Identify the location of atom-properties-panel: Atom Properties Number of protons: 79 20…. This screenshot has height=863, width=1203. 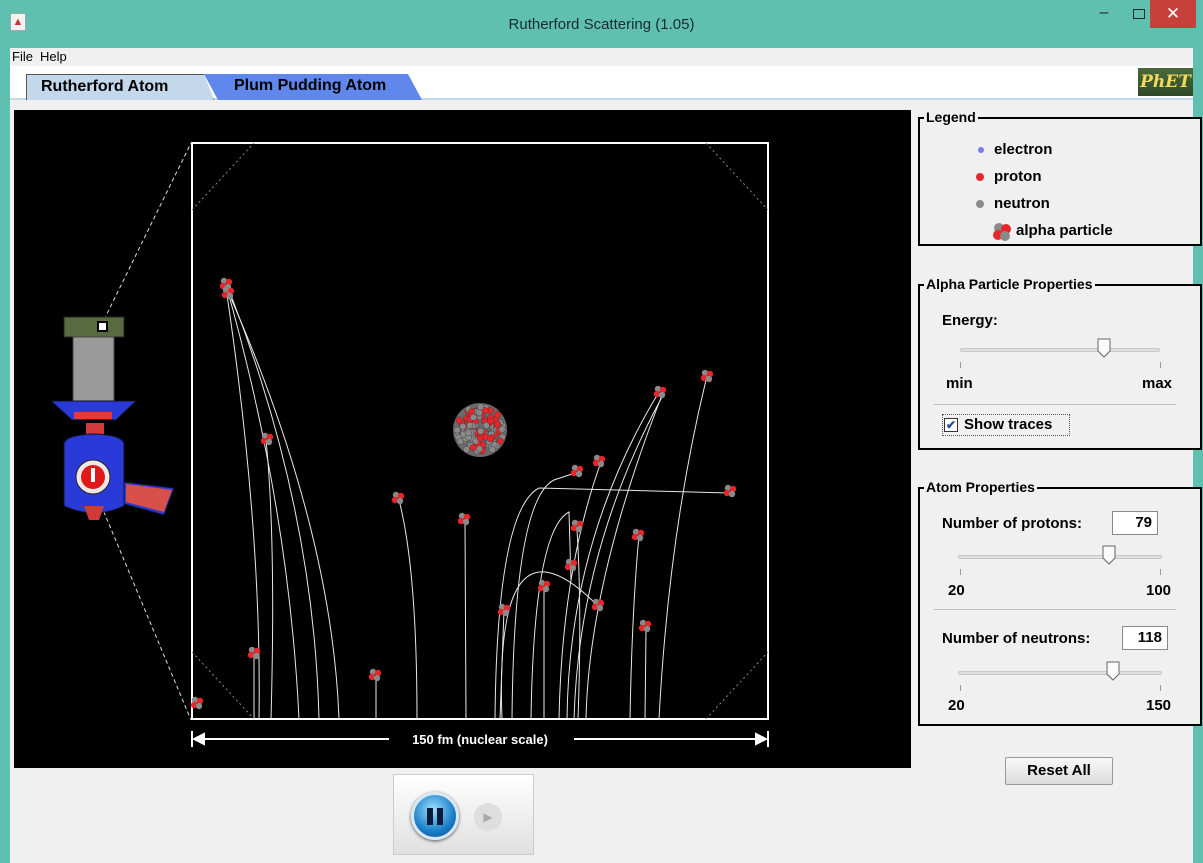
(1060, 602).